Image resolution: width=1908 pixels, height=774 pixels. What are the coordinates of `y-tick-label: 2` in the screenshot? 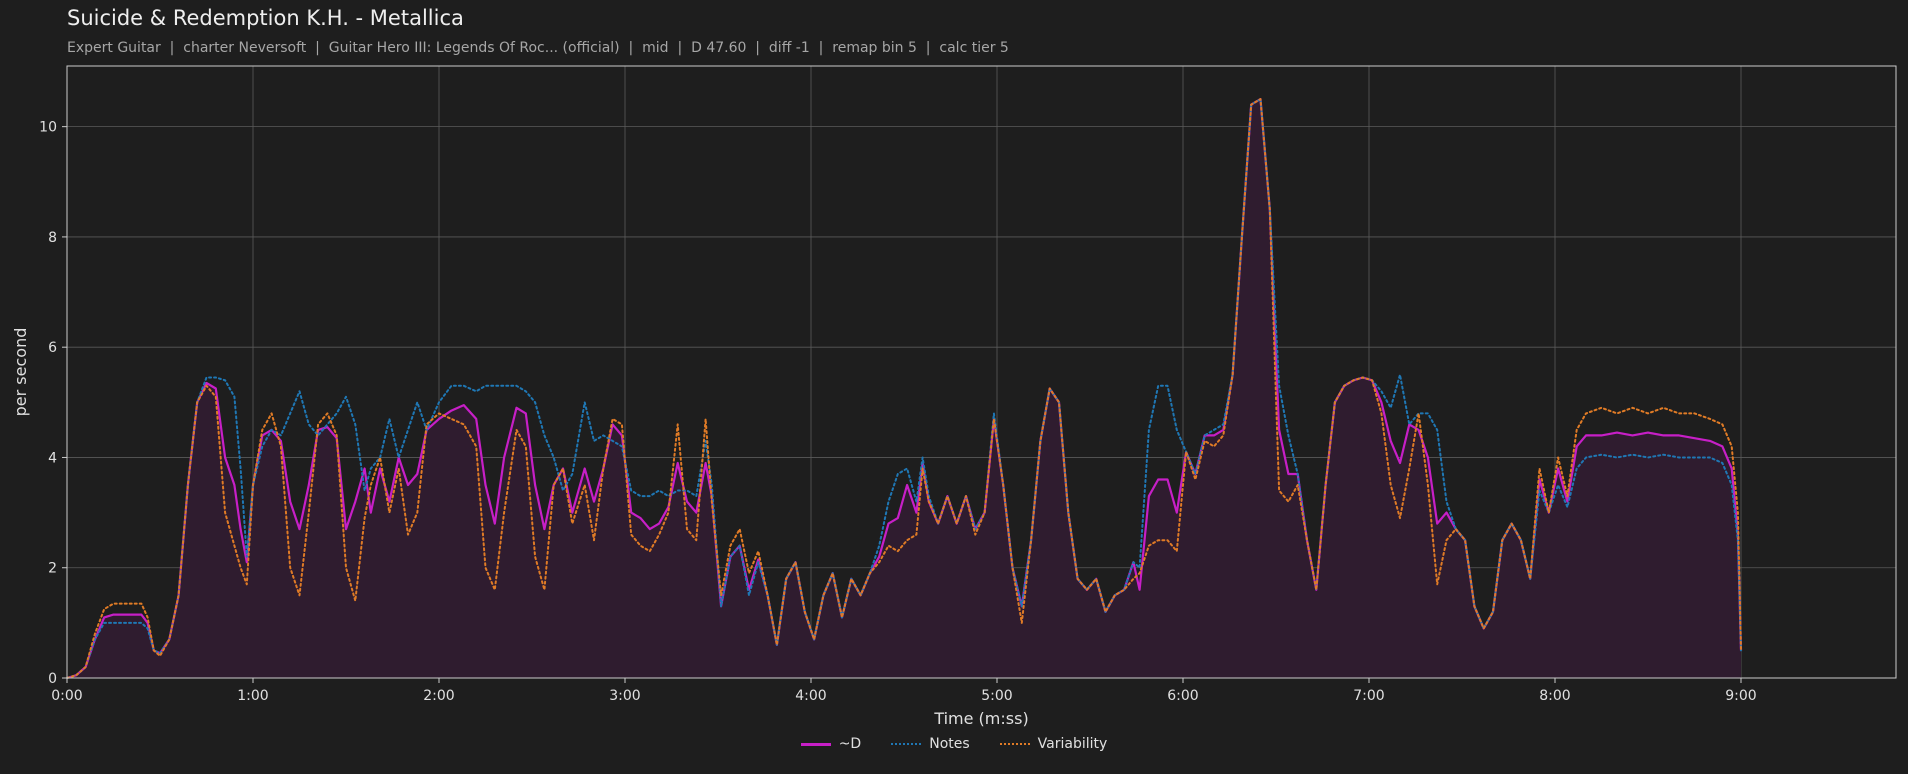 It's located at (52, 569).